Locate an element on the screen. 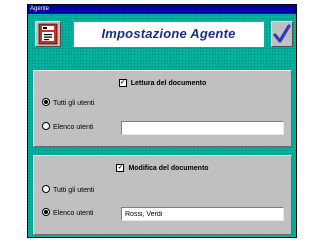  edit-radio-list-button is located at coordinates (46, 212).